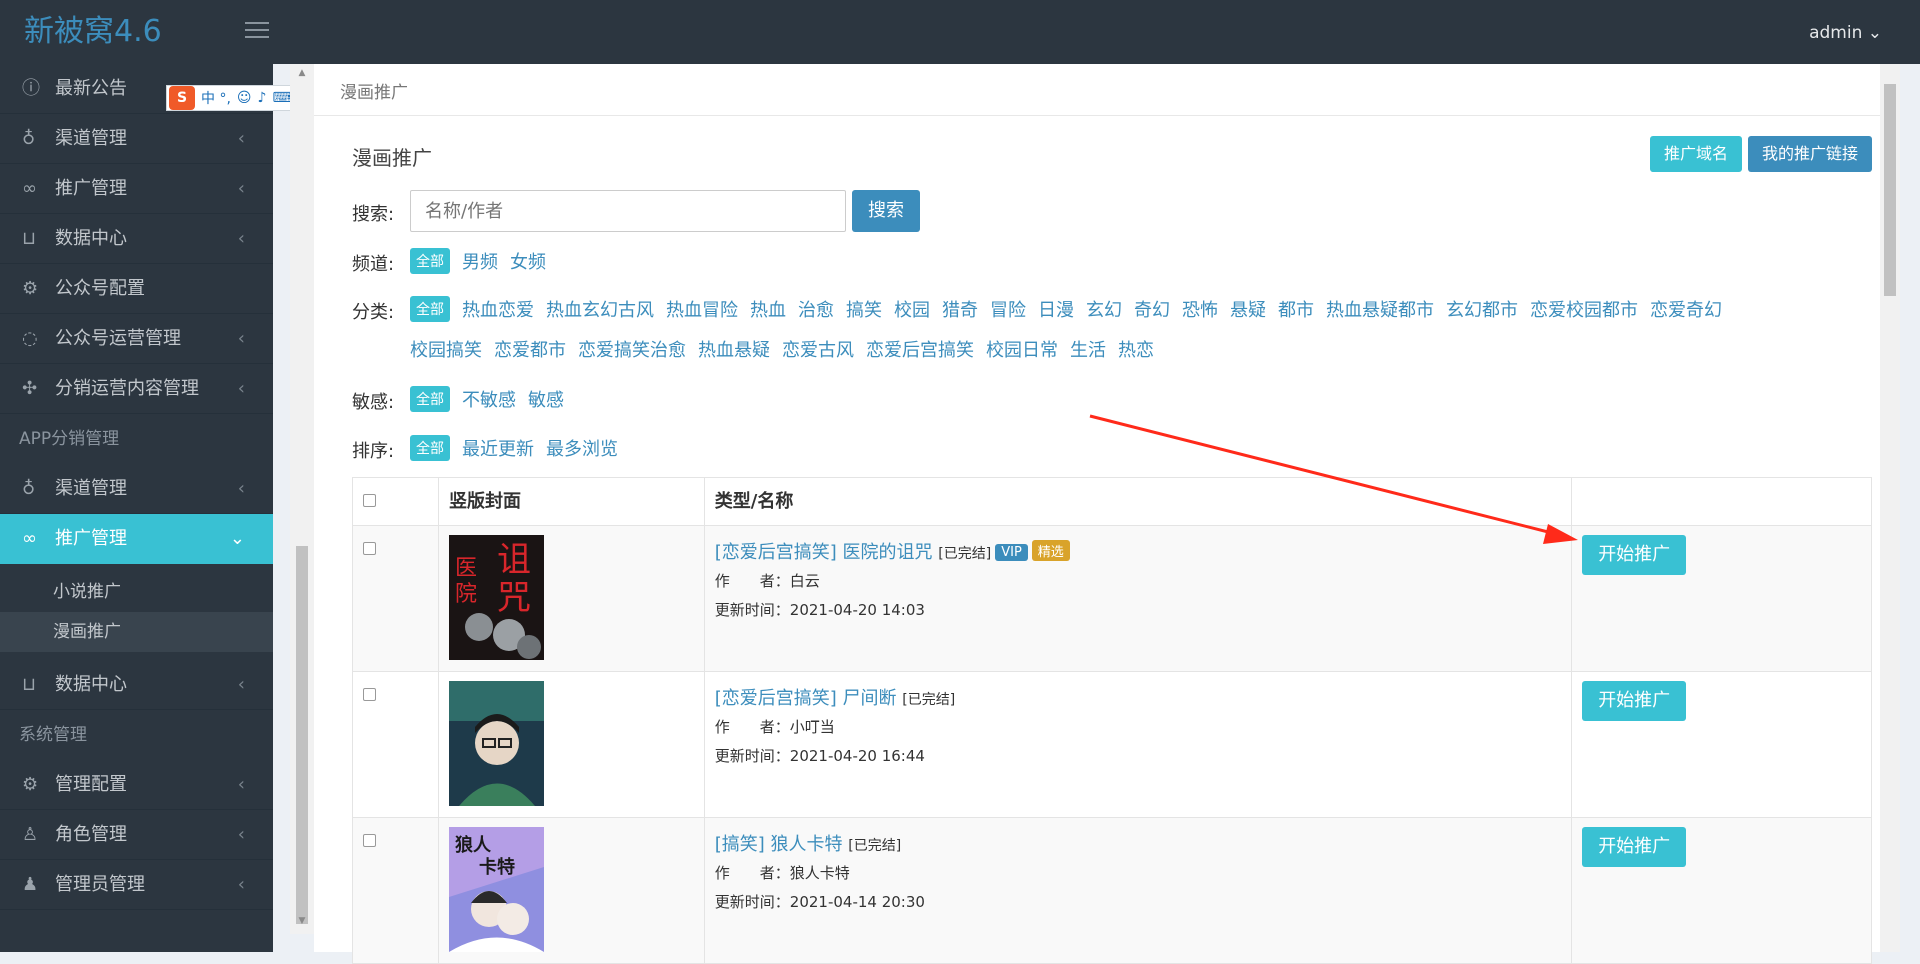 The height and width of the screenshot is (964, 1920). I want to click on filter-option: 热恋, so click(1136, 349).